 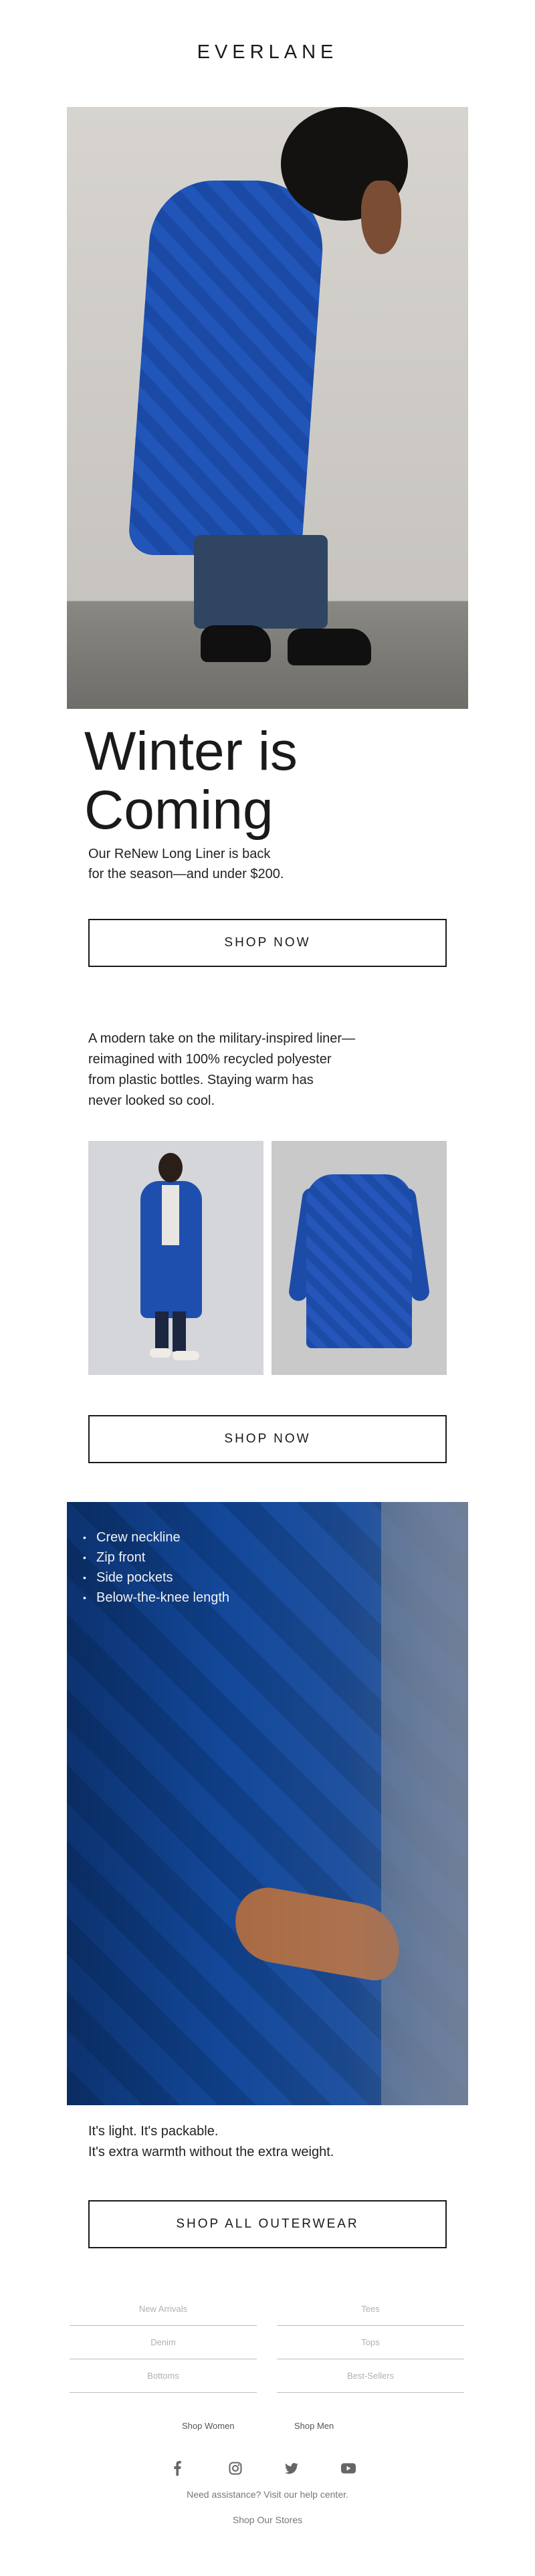 What do you see at coordinates (329, 647) in the screenshot?
I see `hero-boot-right` at bounding box center [329, 647].